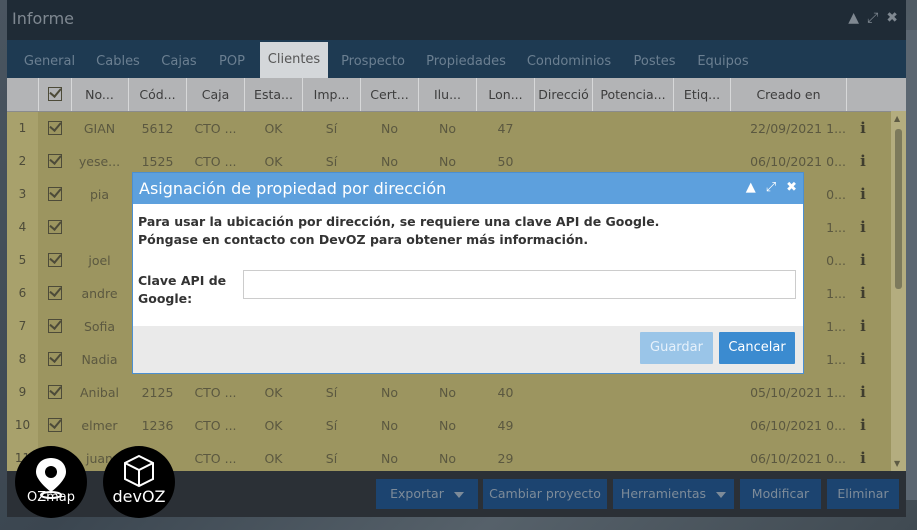 This screenshot has height=530, width=917. Describe the element at coordinates (898, 291) in the screenshot. I see `table-scrollbar: ▲ ▼` at that location.